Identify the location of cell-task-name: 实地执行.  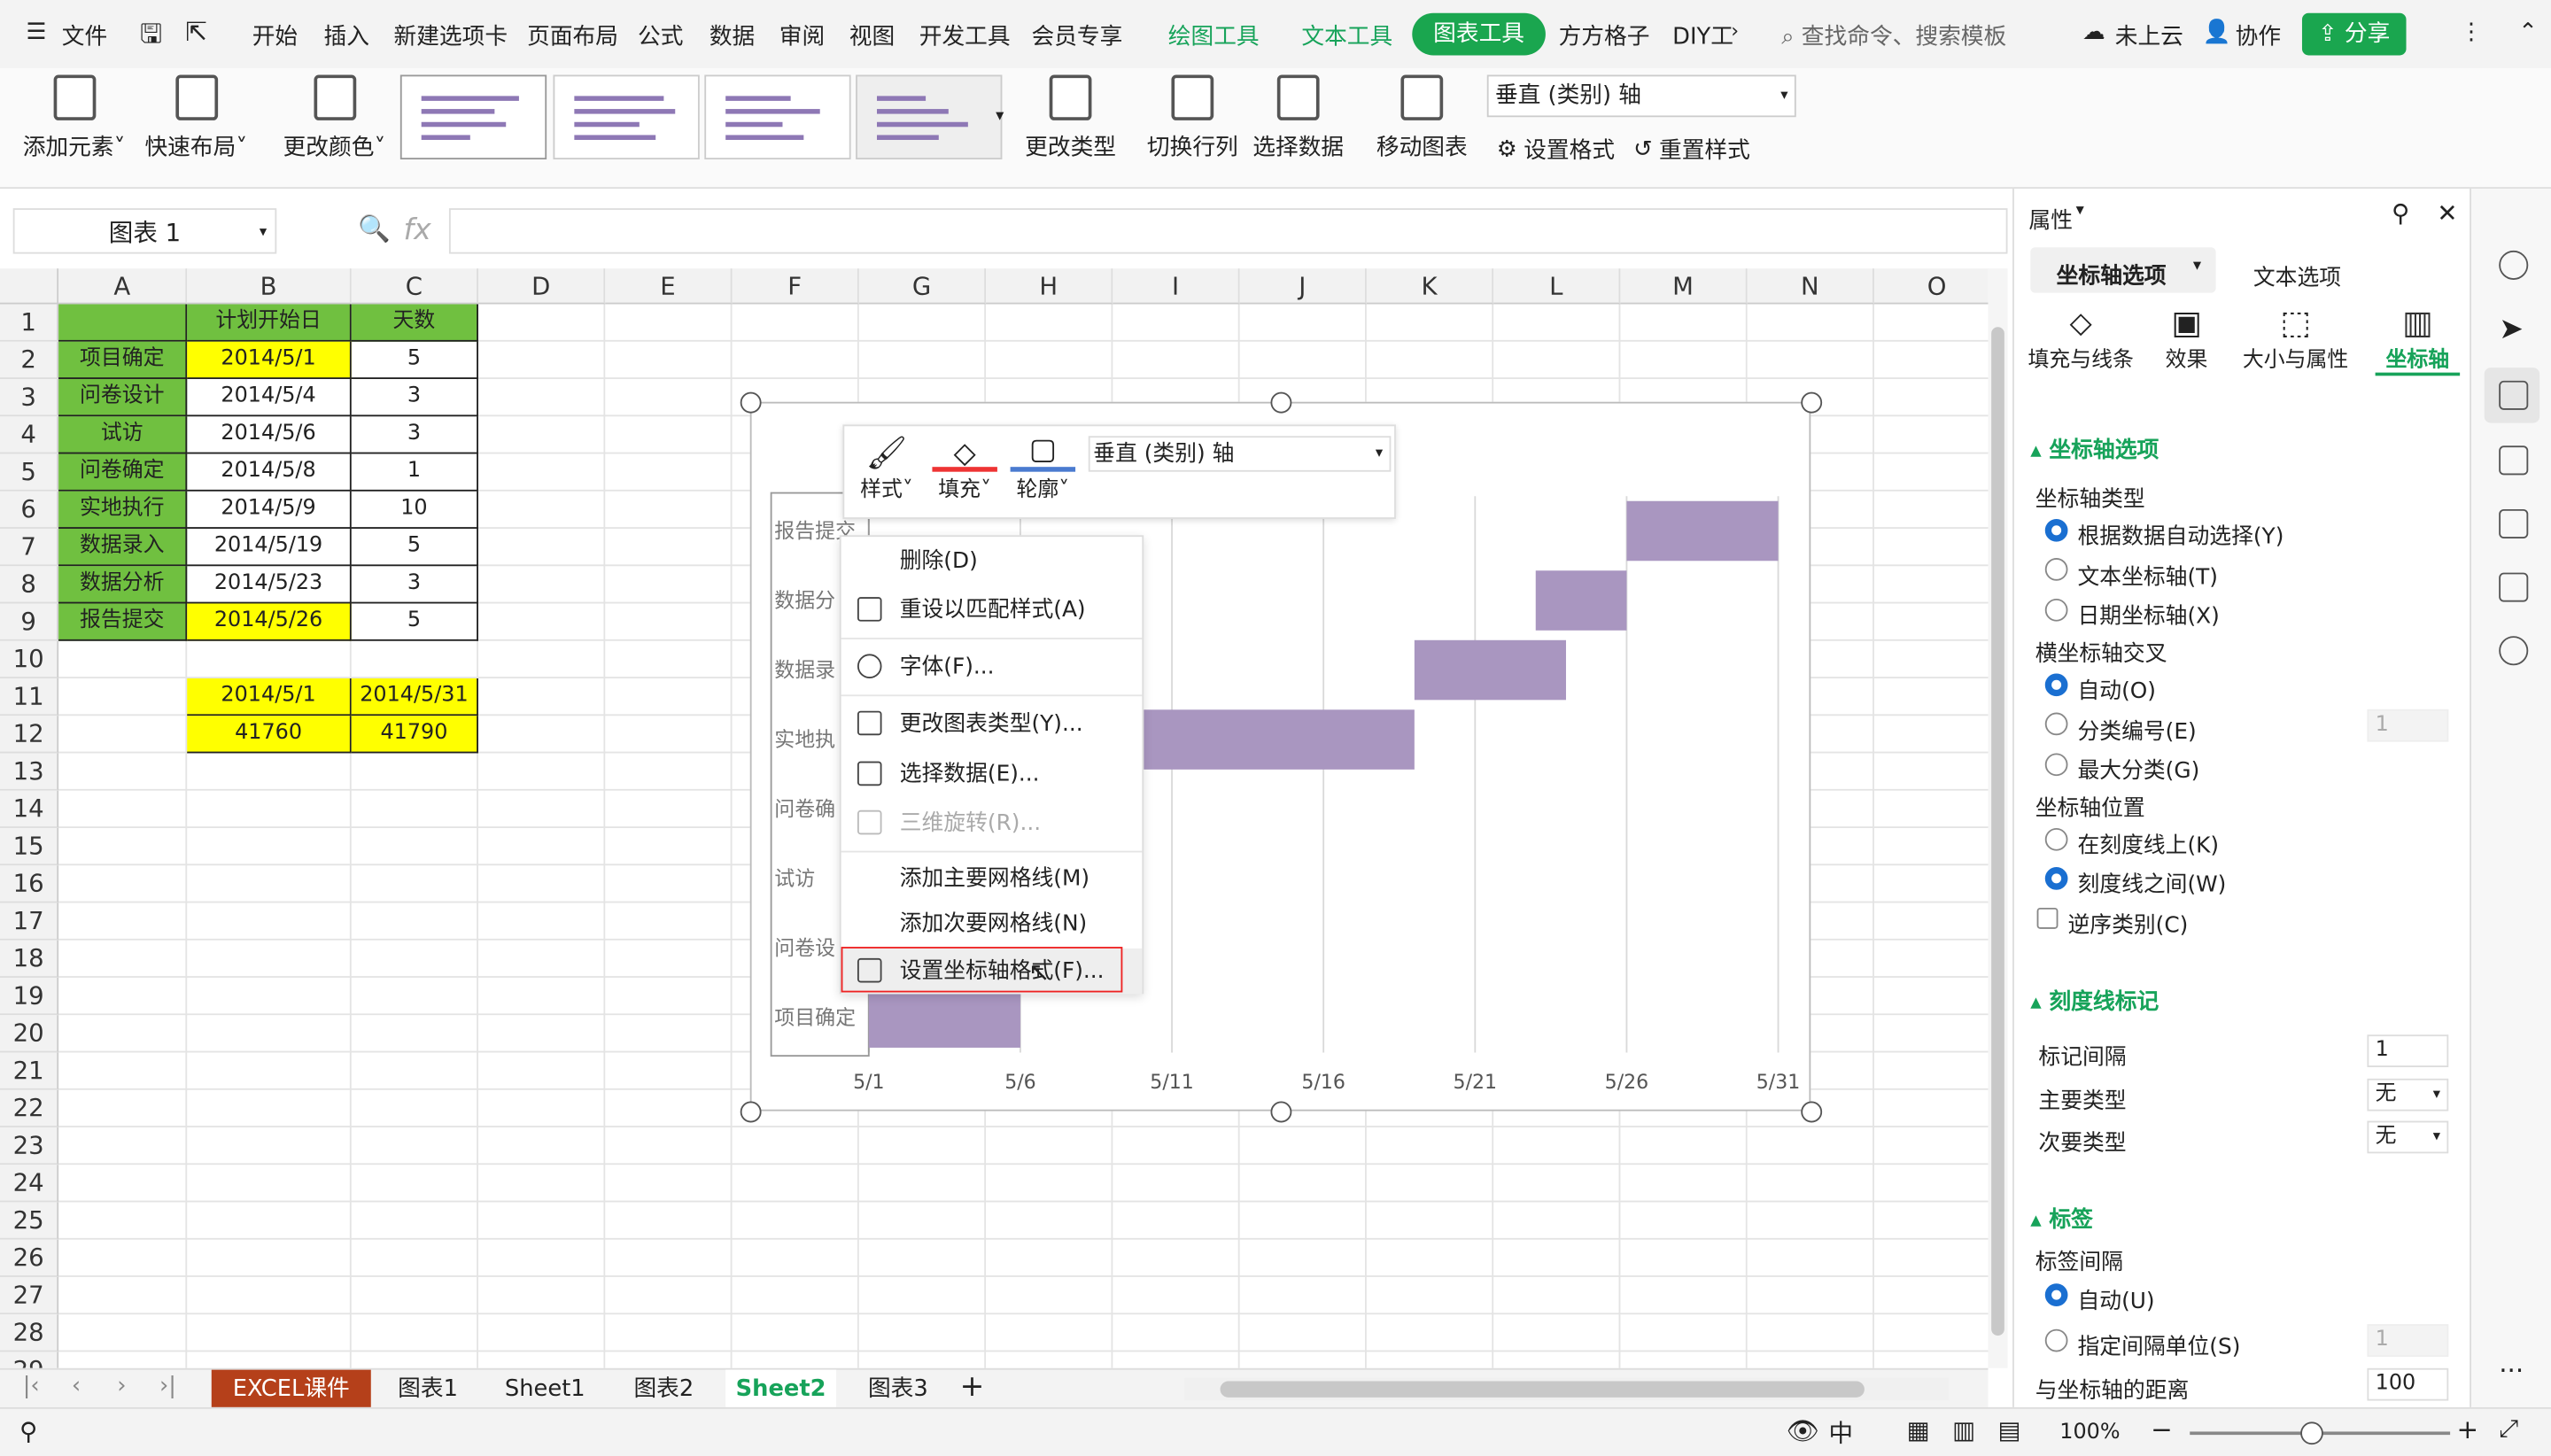
(123, 510).